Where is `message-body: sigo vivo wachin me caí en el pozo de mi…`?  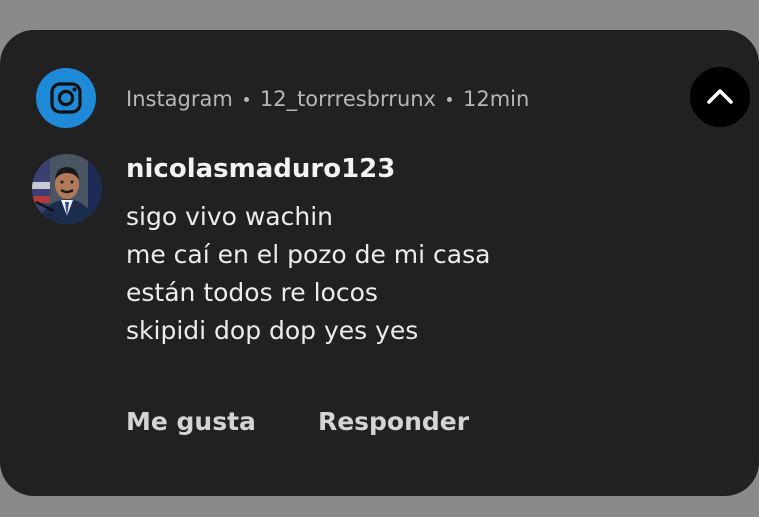 message-body: sigo vivo wachin me caí en el pozo de mi… is located at coordinates (308, 274).